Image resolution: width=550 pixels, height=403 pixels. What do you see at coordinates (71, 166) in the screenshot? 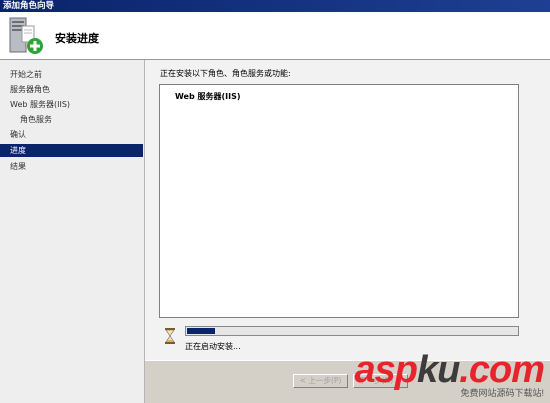
I see `sidebar-item-results: 结果` at bounding box center [71, 166].